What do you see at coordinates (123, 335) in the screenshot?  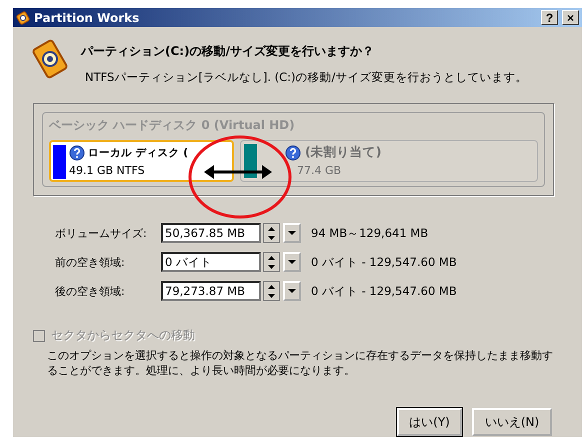 I see `checkbox-label: セクタからセクタへの移動` at bounding box center [123, 335].